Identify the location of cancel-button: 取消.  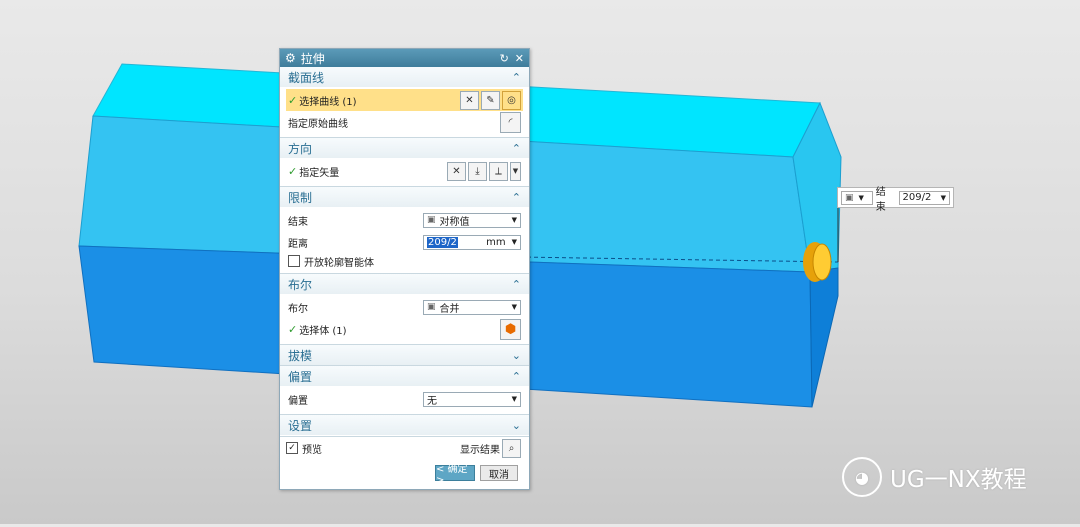
(499, 473).